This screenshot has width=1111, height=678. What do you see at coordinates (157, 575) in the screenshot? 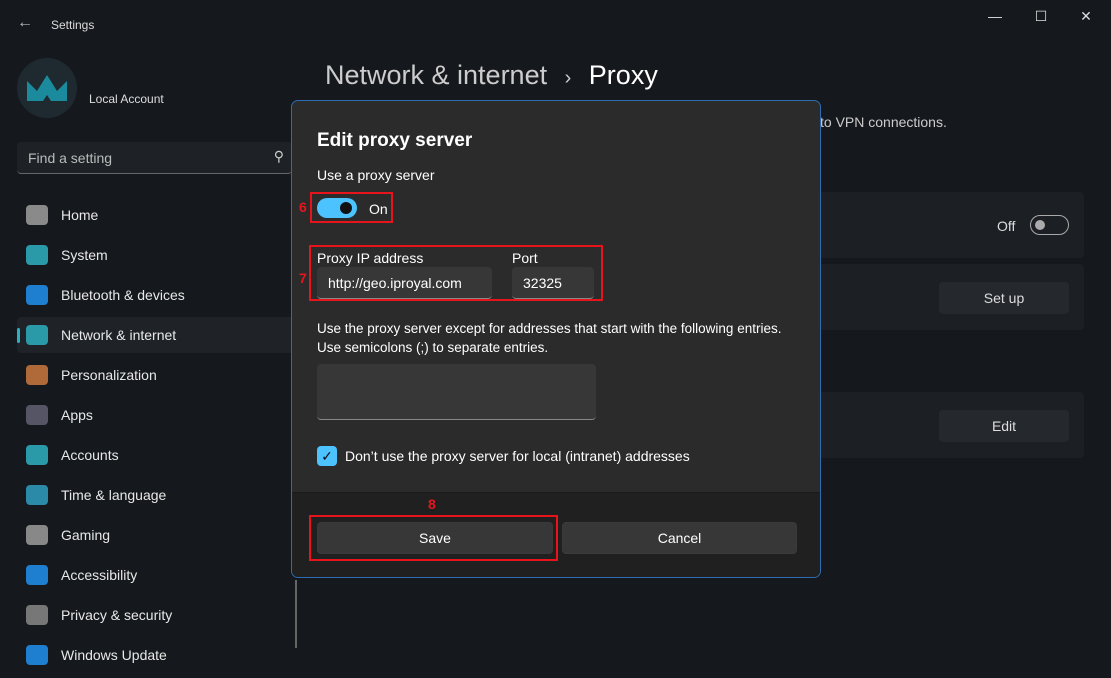
I see `sidebar-item-accessibility: Accessibility` at bounding box center [157, 575].